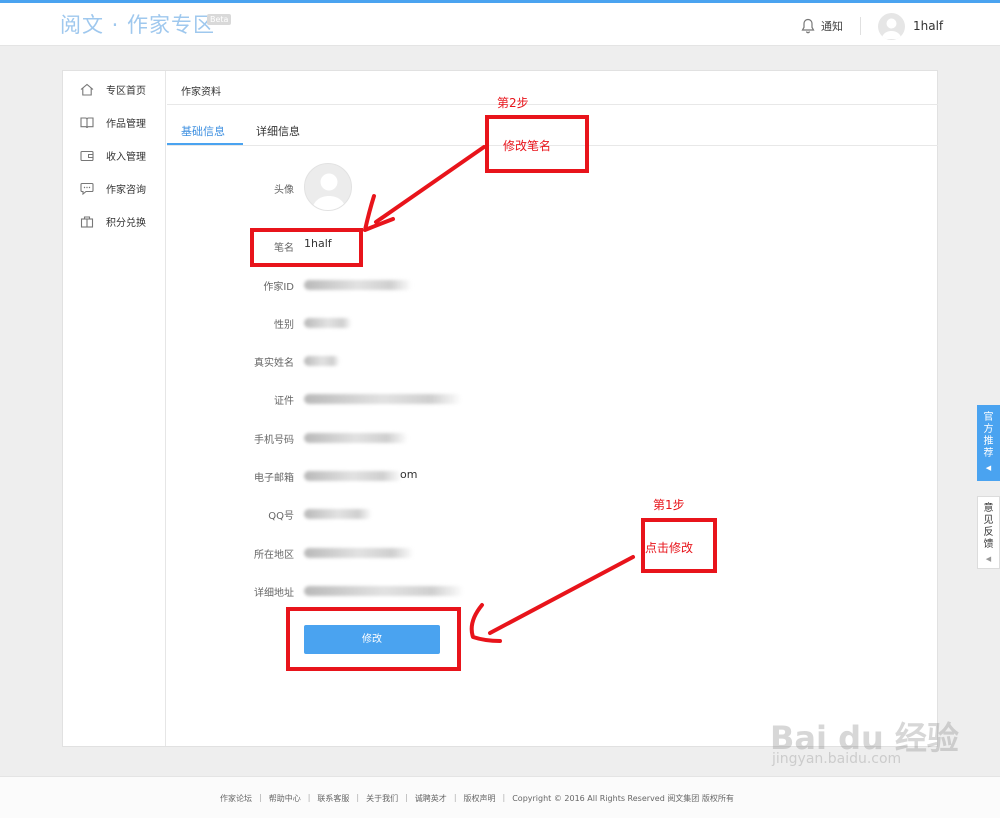  What do you see at coordinates (808, 26) in the screenshot?
I see `bell-icon` at bounding box center [808, 26].